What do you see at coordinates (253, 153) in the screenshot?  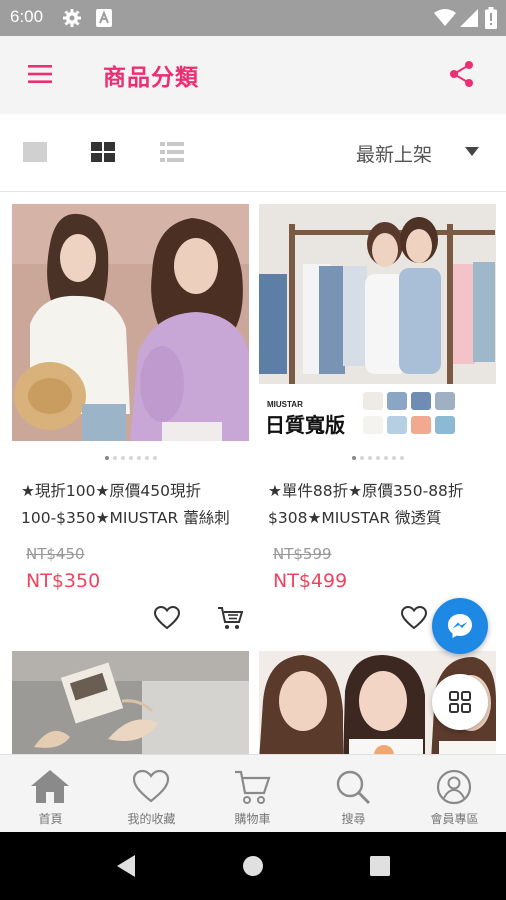 I see `view-toolbar: 最新上架` at bounding box center [253, 153].